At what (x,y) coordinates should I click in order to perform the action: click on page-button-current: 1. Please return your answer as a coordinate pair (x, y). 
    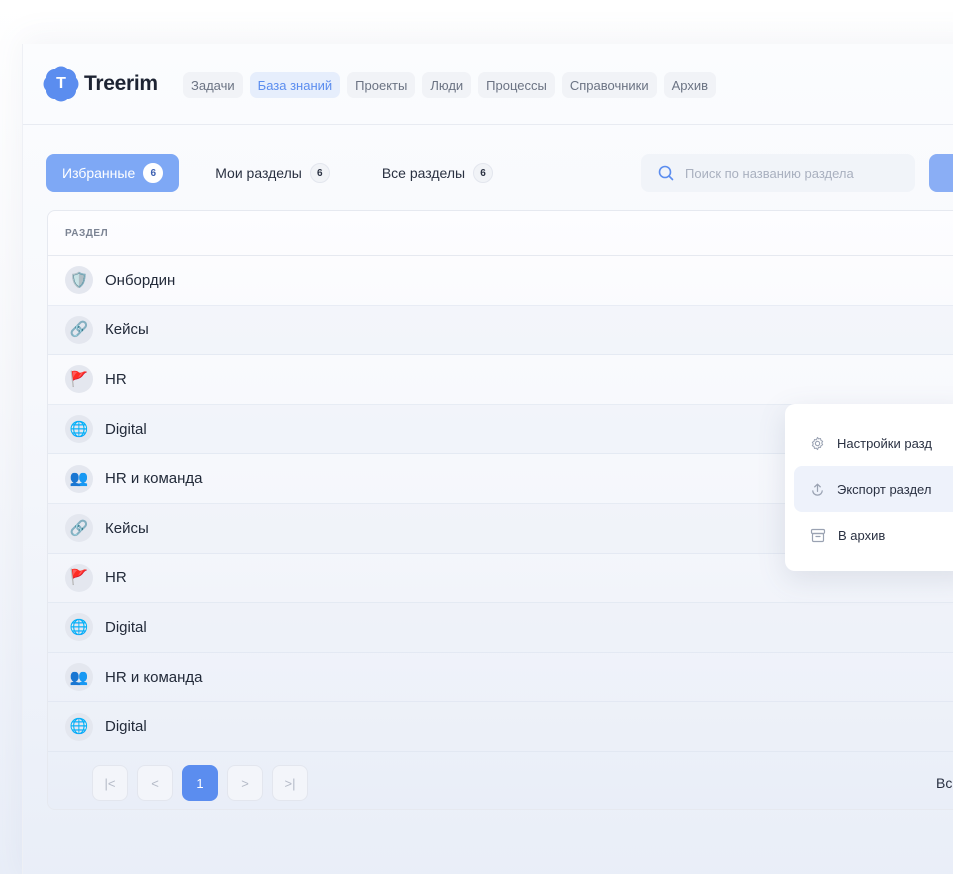
    Looking at the image, I should click on (200, 783).